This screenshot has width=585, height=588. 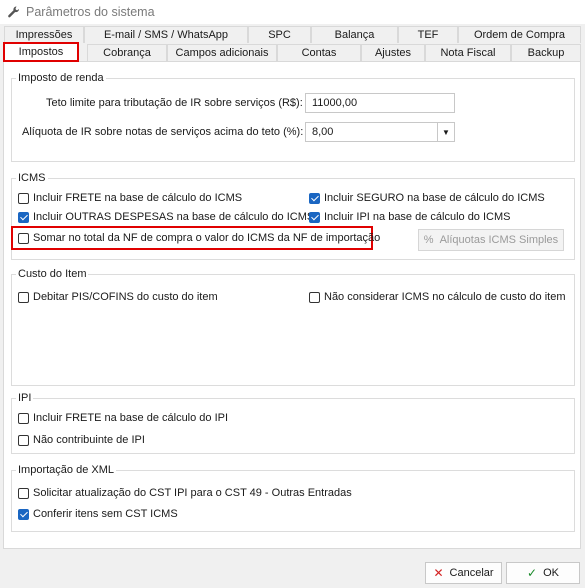 I want to click on group-title-custo-do-item: Custo do Item, so click(x=52, y=274).